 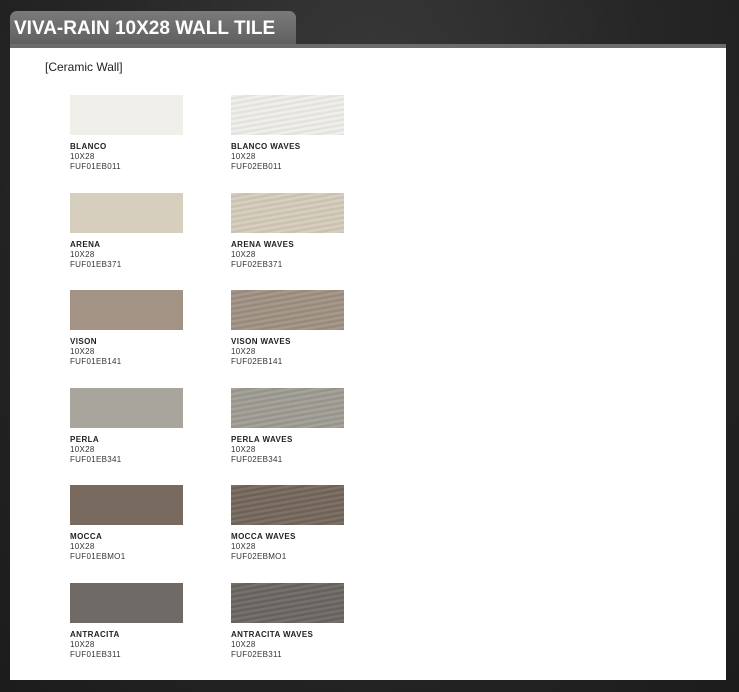 What do you see at coordinates (95, 654) in the screenshot?
I see `tile-code: FUF01EB311` at bounding box center [95, 654].